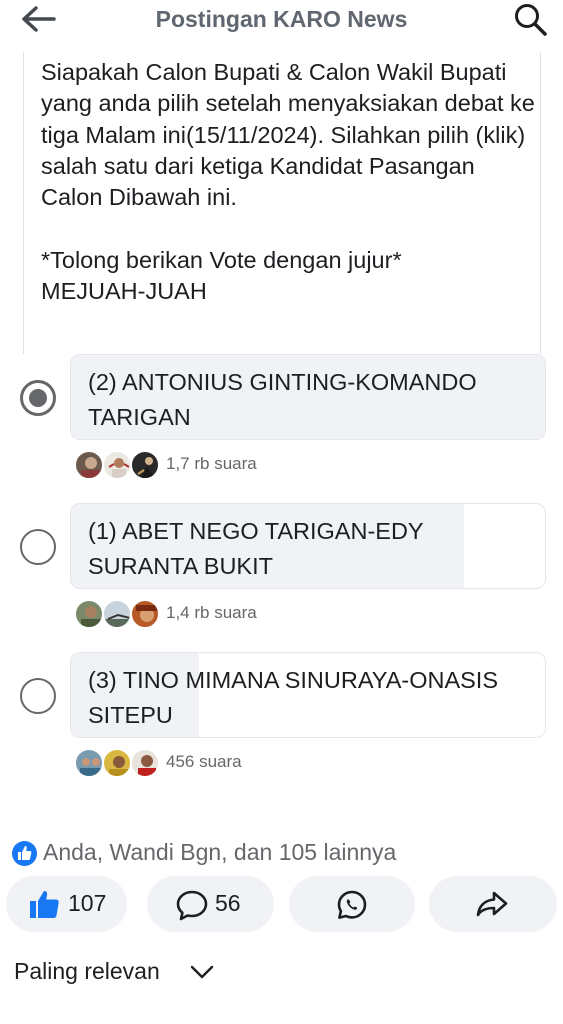 This screenshot has height=1024, width=563. I want to click on page-title: Postingan KARO News, so click(281, 19).